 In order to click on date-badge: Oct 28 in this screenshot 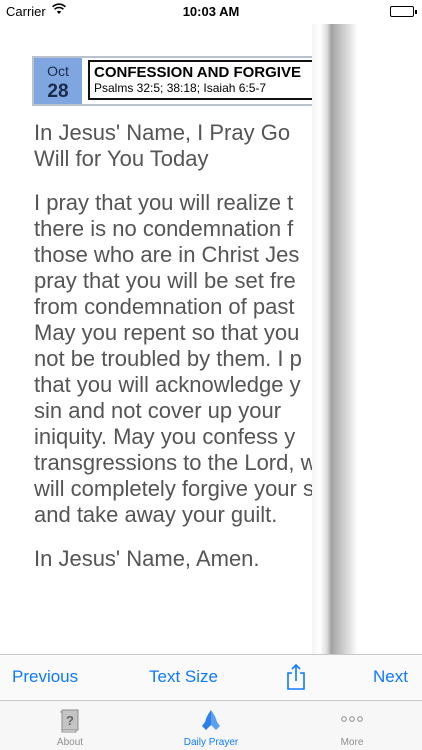, I will do `click(58, 81)`.